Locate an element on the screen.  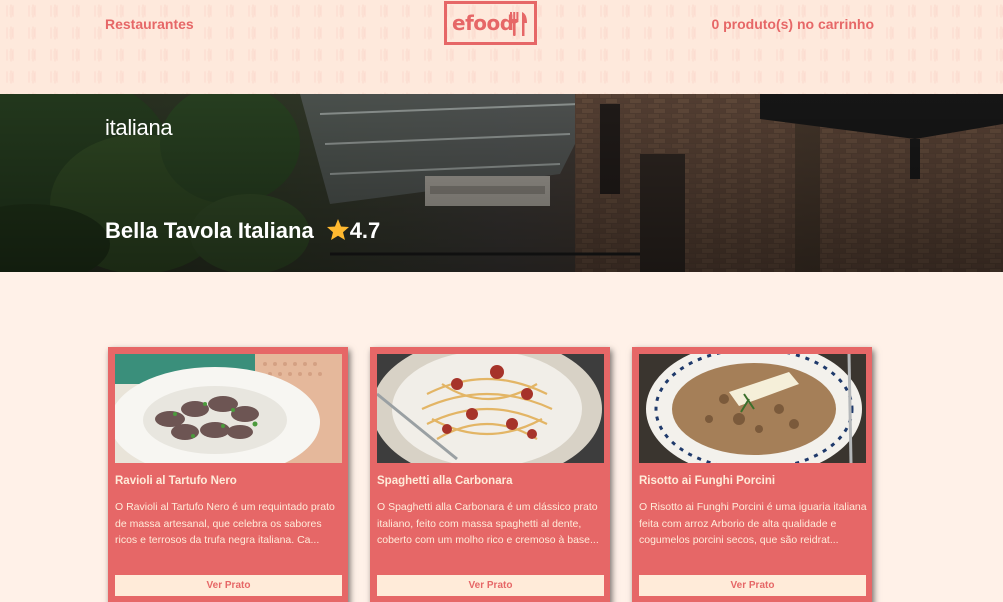
product-title: Risotto ai Funghi Porcini is located at coordinates (707, 481).